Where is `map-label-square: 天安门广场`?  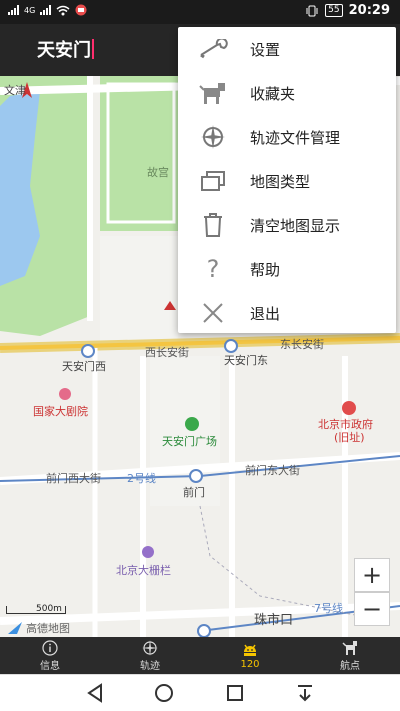 map-label-square: 天安门广场 is located at coordinates (189, 441).